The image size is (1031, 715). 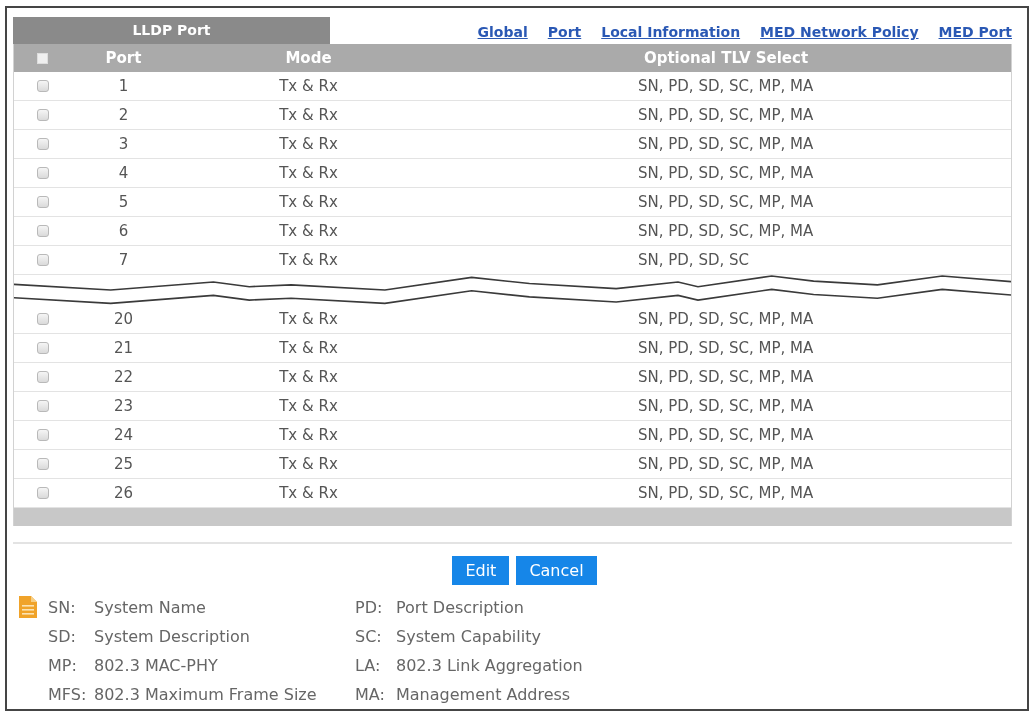 What do you see at coordinates (369, 607) in the screenshot?
I see `legend-abbreviation: PD:` at bounding box center [369, 607].